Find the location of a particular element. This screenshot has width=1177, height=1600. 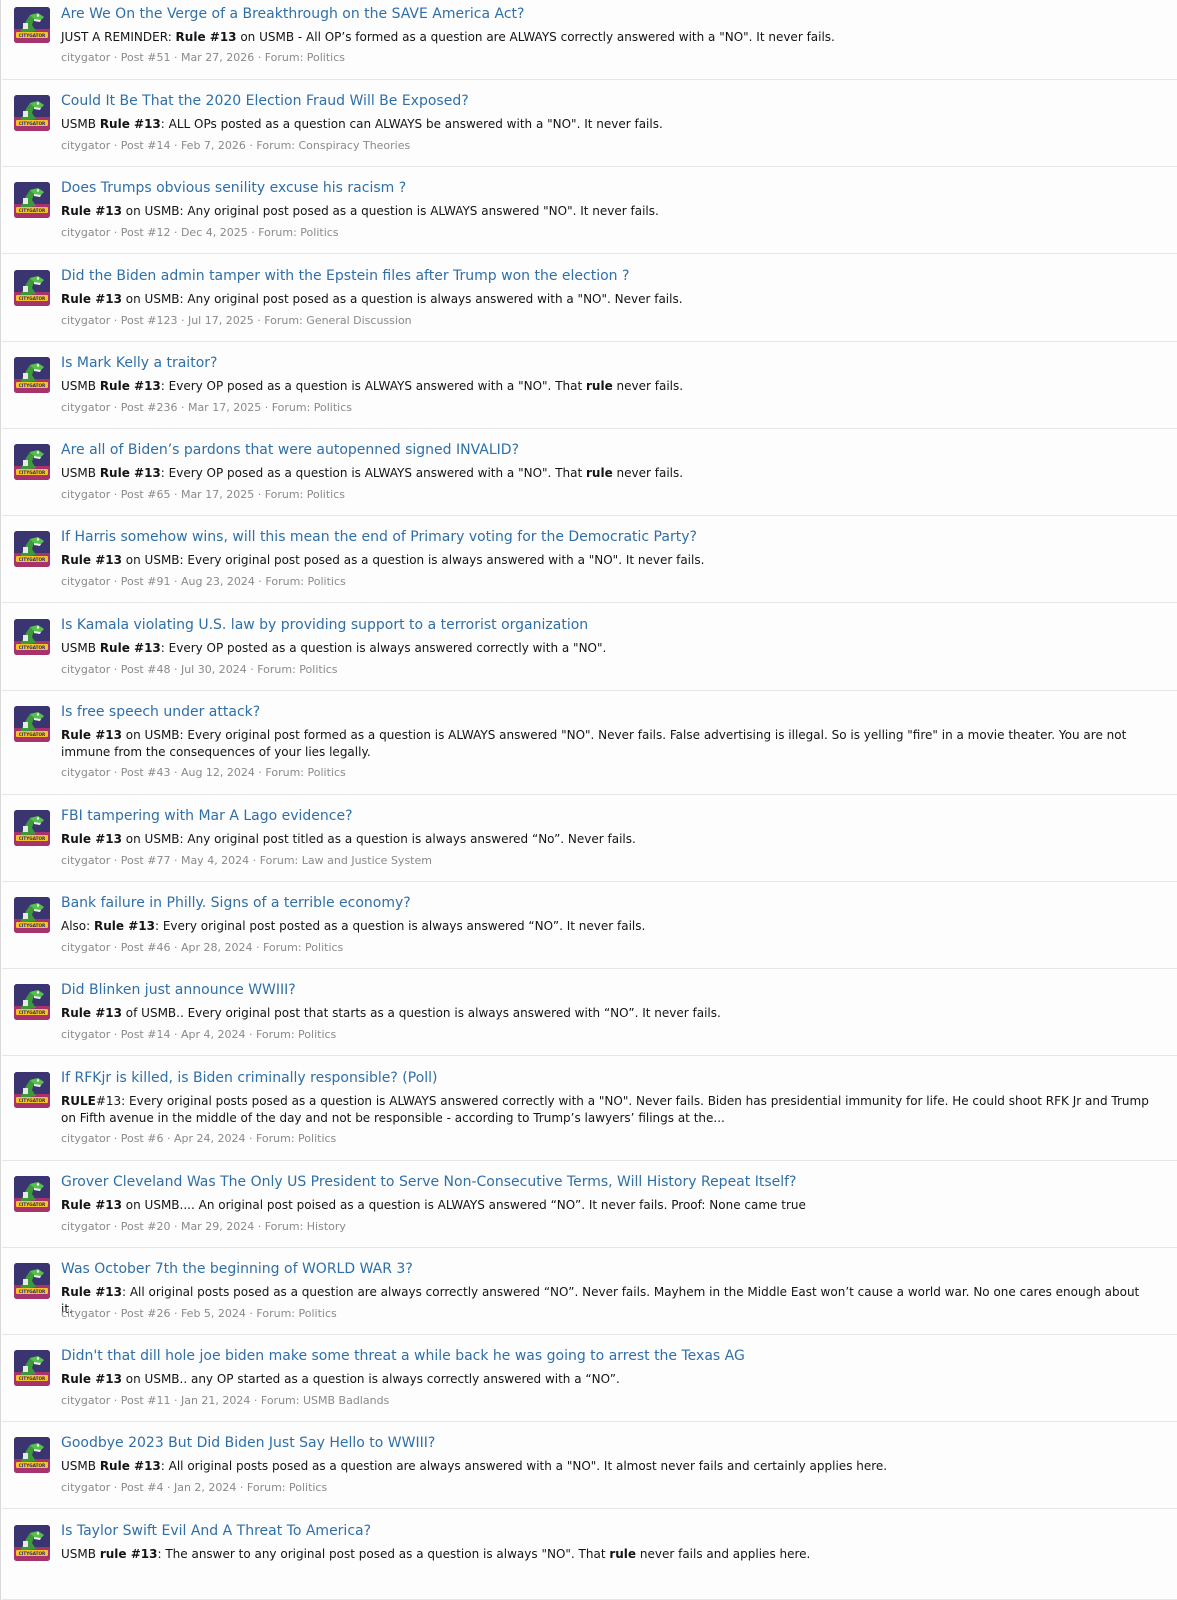

result-title-link: Is free speech under attack? is located at coordinates (160, 712).